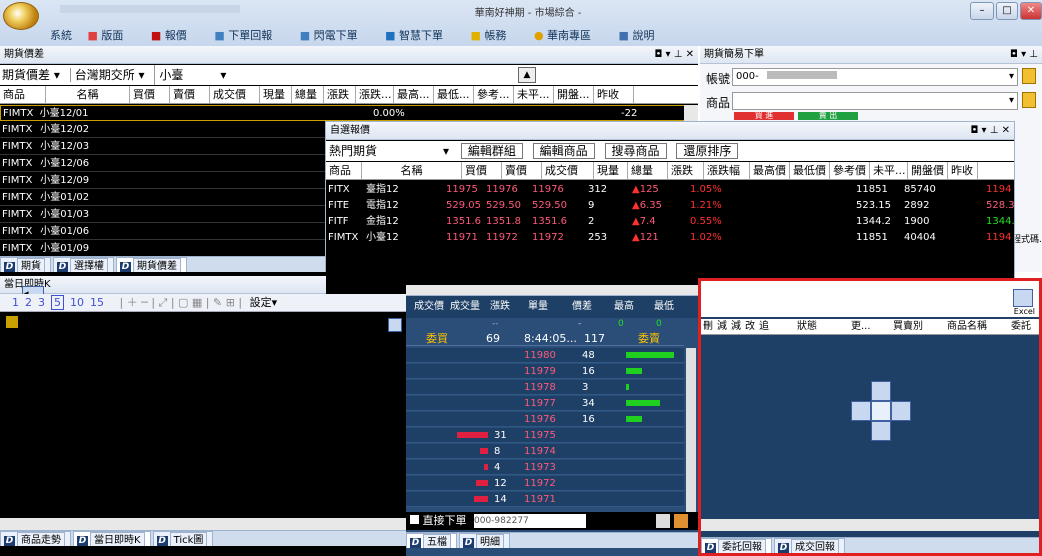 This screenshot has width=1042, height=556. What do you see at coordinates (389, 151) in the screenshot?
I see `group-select: 熱門期貨 ▾` at bounding box center [389, 151].